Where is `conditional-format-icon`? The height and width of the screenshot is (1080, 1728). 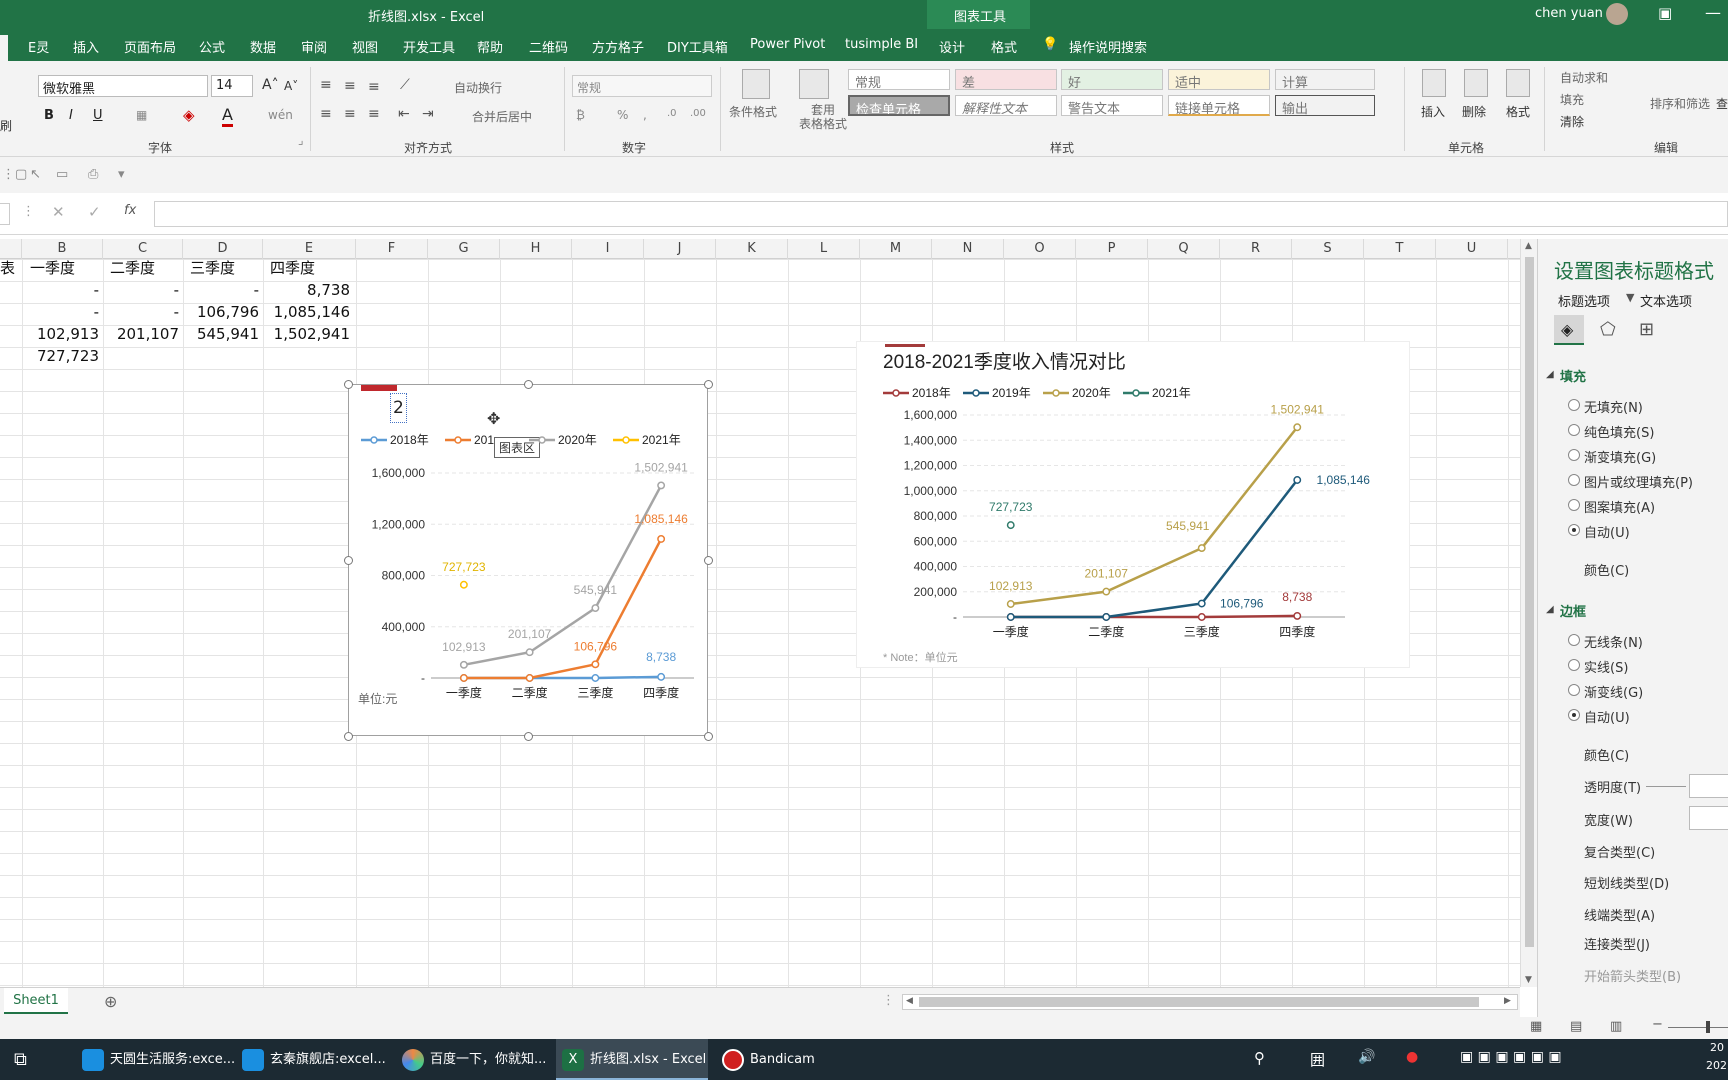 conditional-format-icon is located at coordinates (756, 84).